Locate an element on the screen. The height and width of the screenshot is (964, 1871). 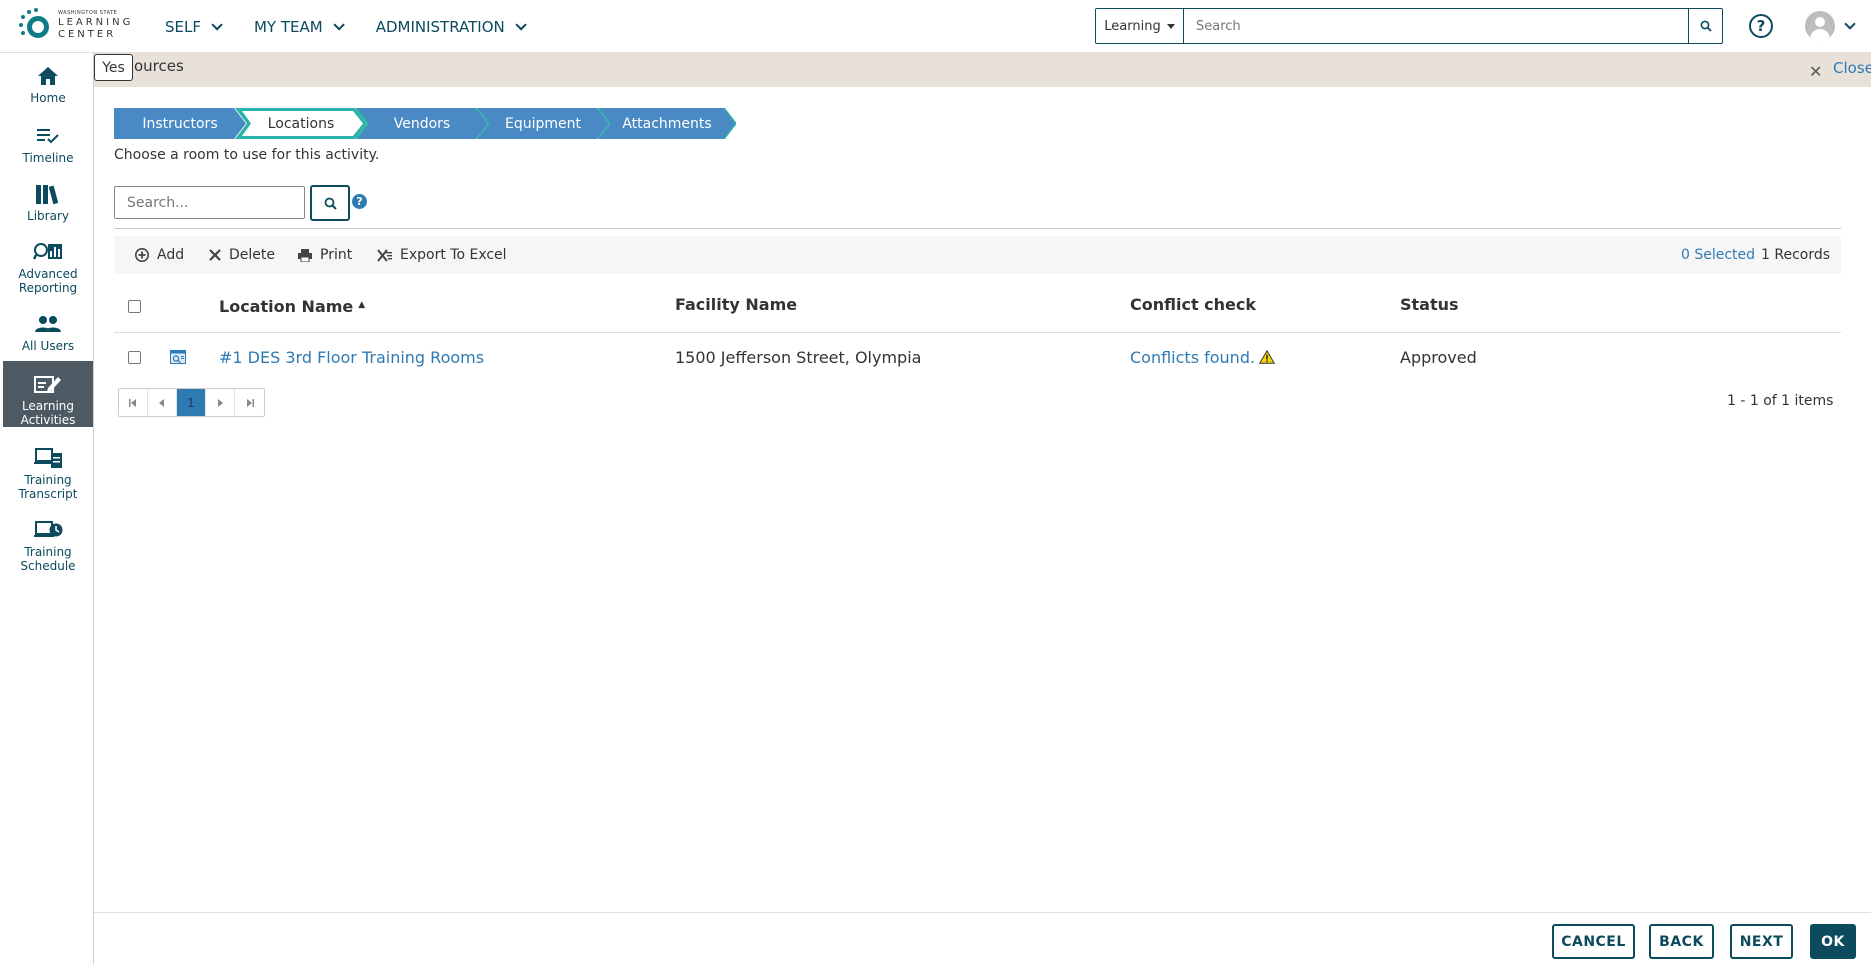
delete-label: Delete is located at coordinates (252, 255).